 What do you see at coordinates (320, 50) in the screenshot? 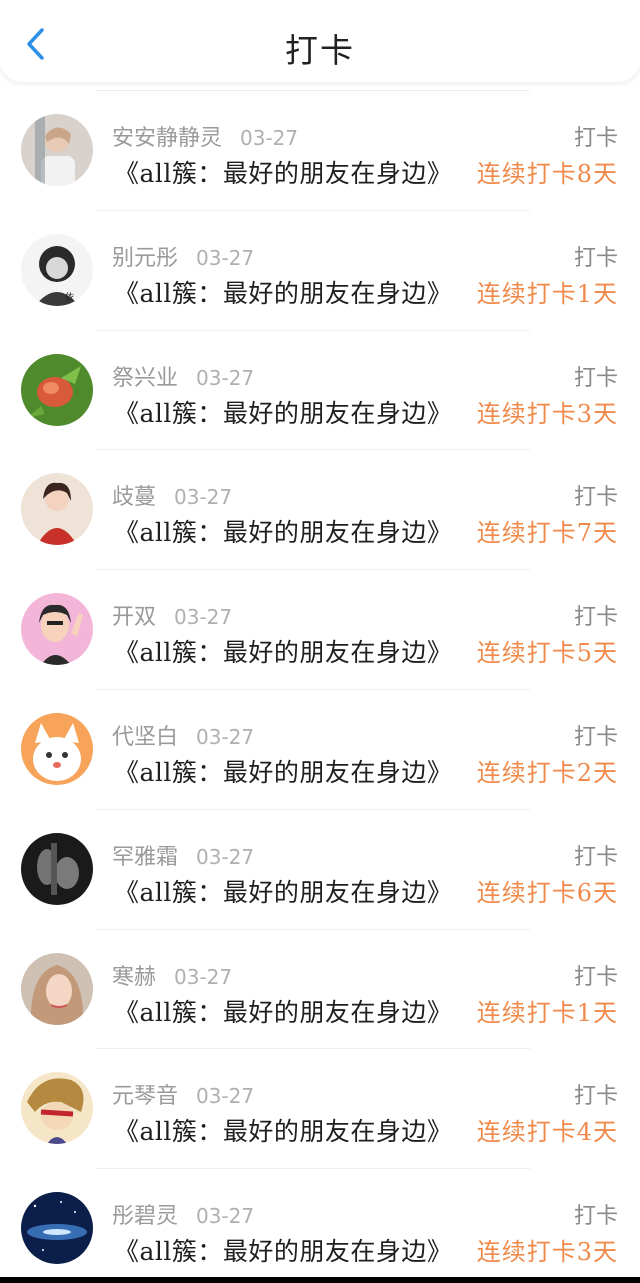
I see `page-title: 打卡` at bounding box center [320, 50].